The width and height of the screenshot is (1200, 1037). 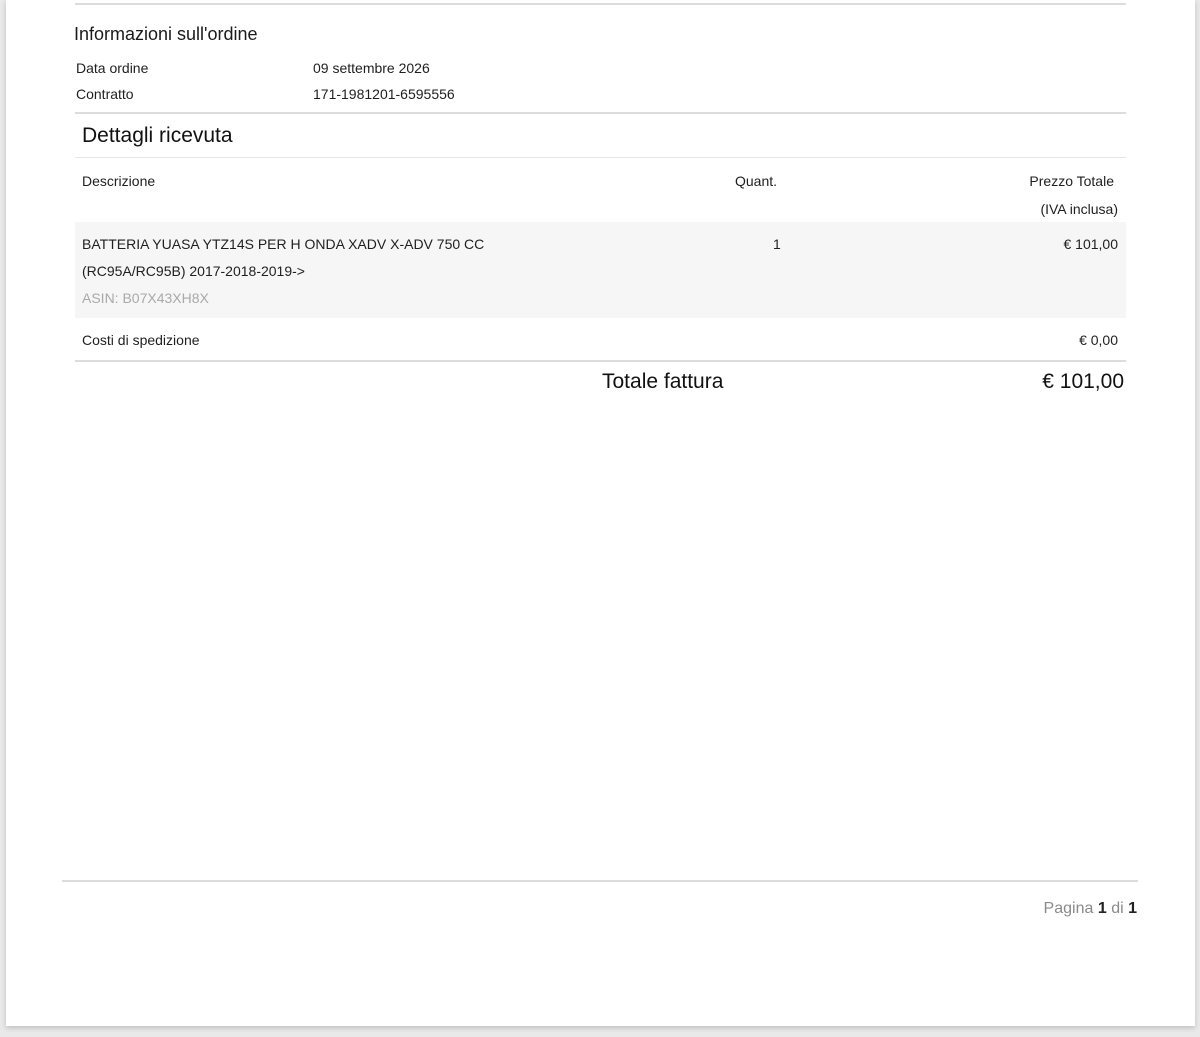 I want to click on order-date-label: Data ordine, so click(x=112, y=68).